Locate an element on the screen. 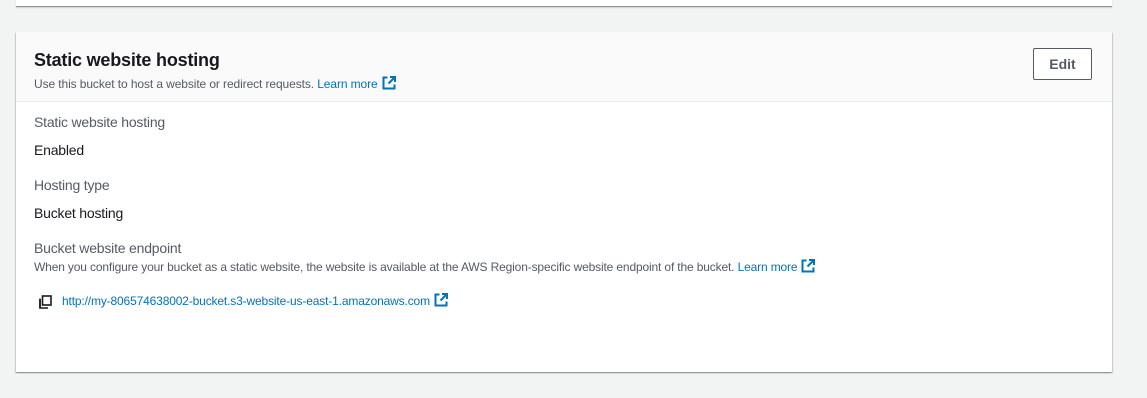 The width and height of the screenshot is (1147, 398). field-label: Bucket website endpoint is located at coordinates (108, 248).